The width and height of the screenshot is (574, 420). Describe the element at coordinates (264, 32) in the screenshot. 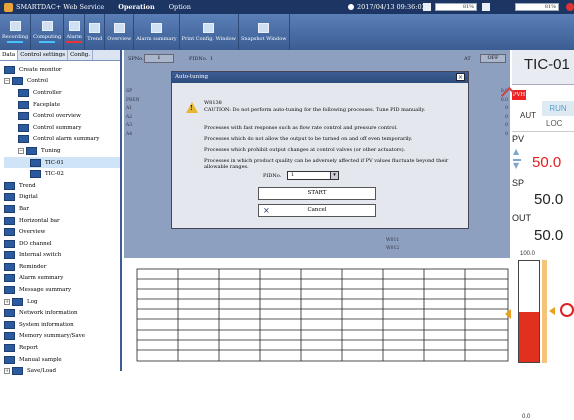

I see `snapshot-button: Snapshot Window` at that location.